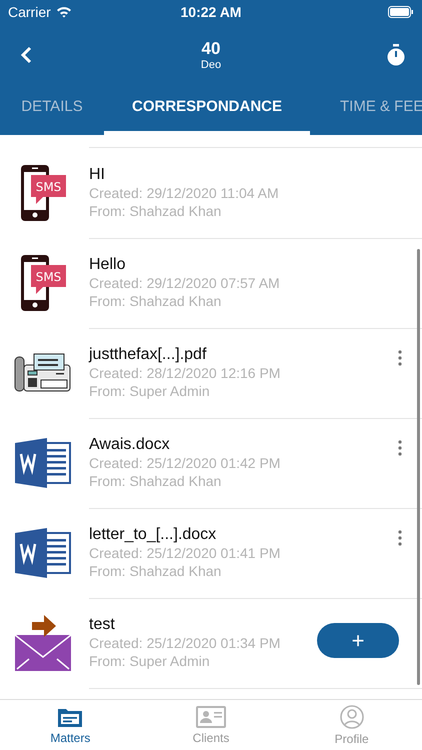 This screenshot has height=750, width=422. I want to click on user-profile-icon, so click(352, 716).